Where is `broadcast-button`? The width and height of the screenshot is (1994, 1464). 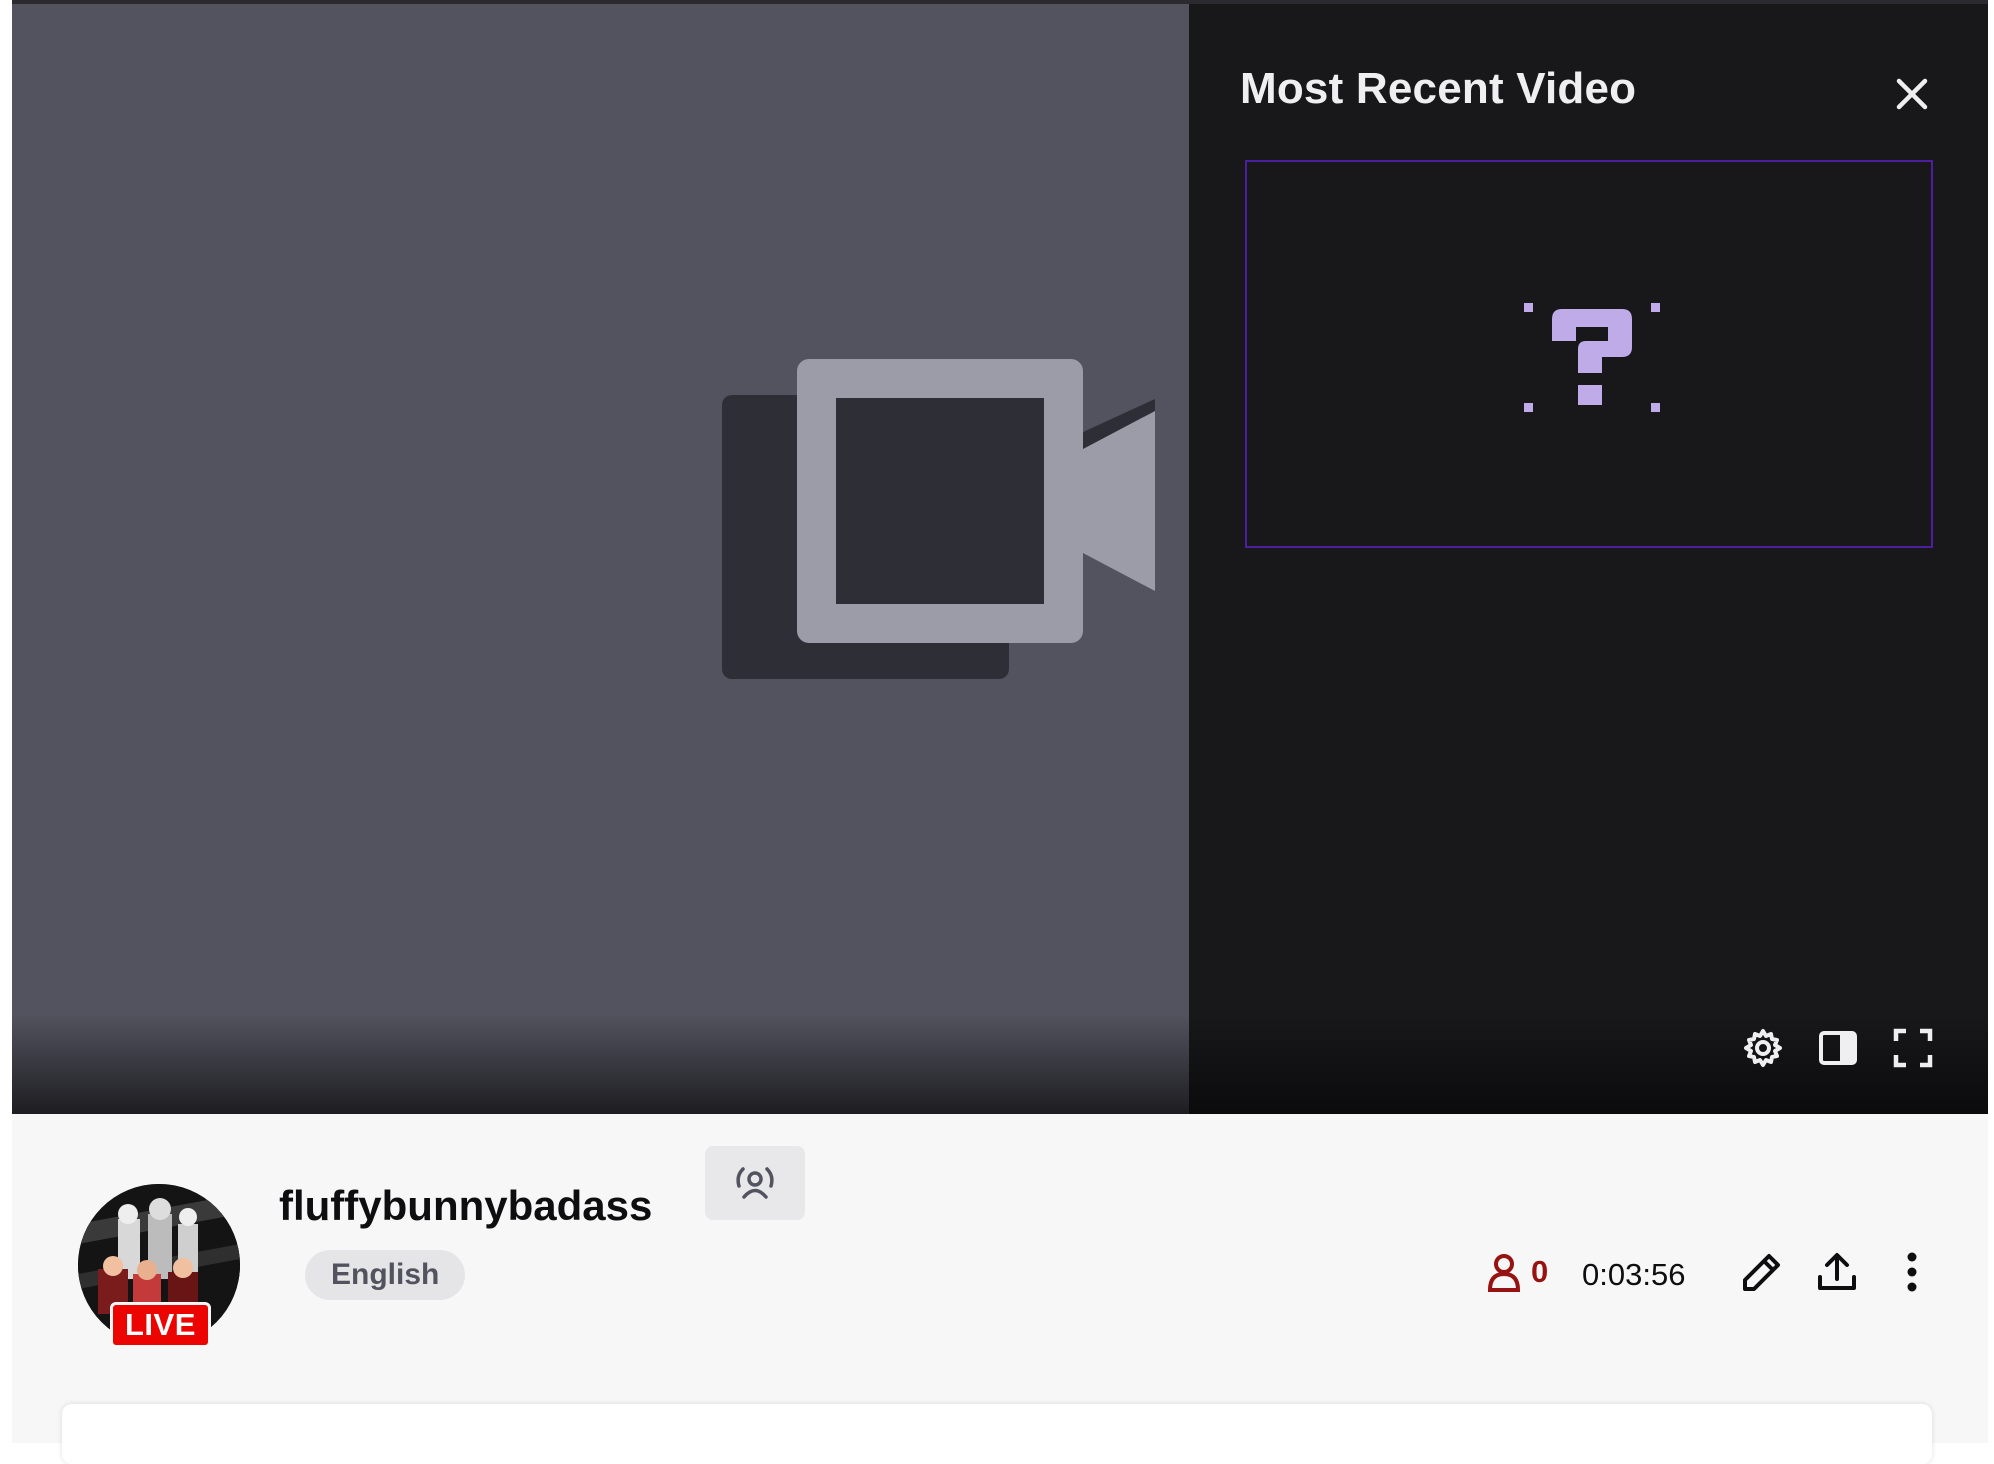 broadcast-button is located at coordinates (755, 1183).